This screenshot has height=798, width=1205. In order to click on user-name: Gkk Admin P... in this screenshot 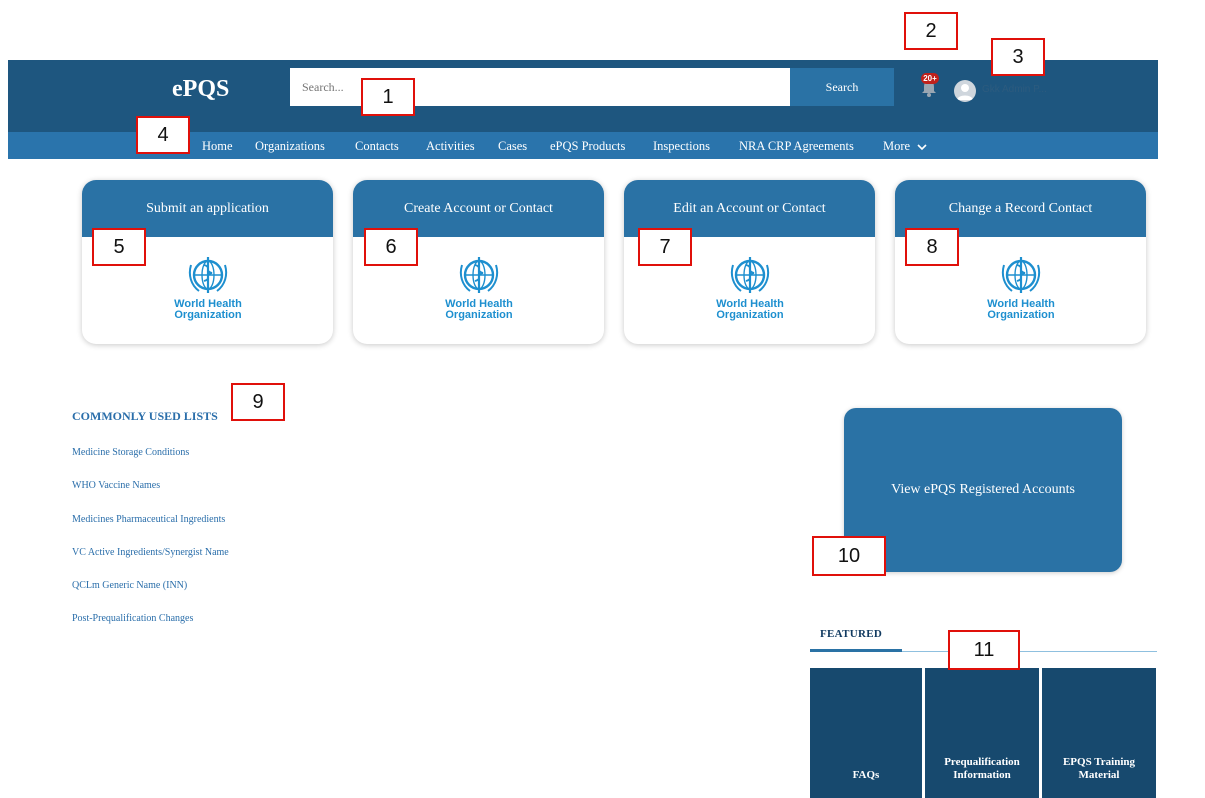, I will do `click(1017, 91)`.